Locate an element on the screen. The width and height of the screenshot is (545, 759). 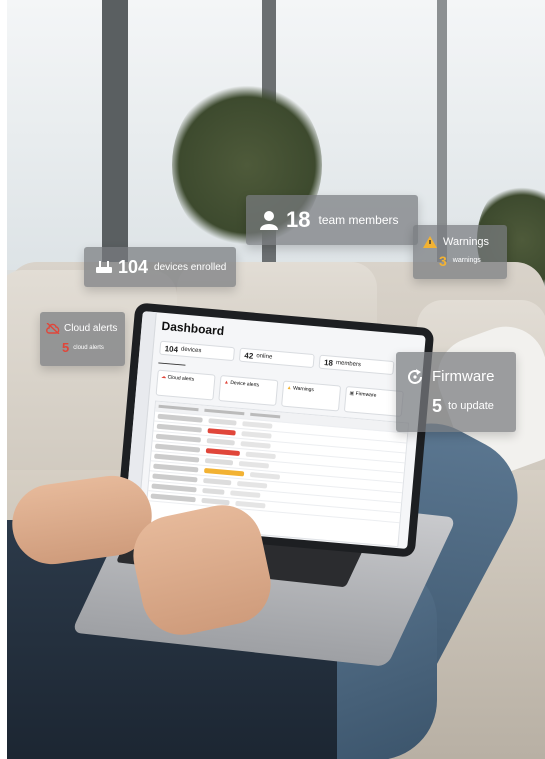
warnings-count: 3 is located at coordinates (443, 260).